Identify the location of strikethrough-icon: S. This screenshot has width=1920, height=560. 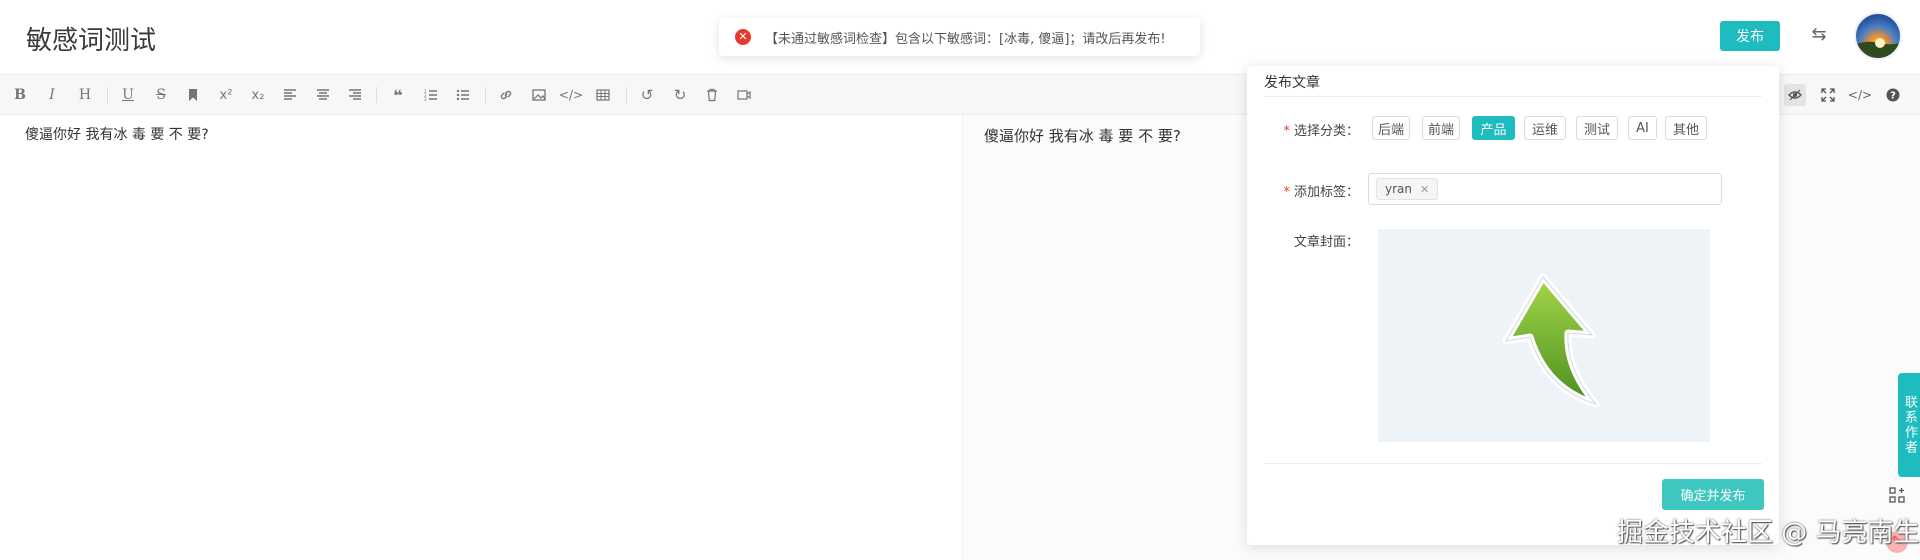
(161, 95).